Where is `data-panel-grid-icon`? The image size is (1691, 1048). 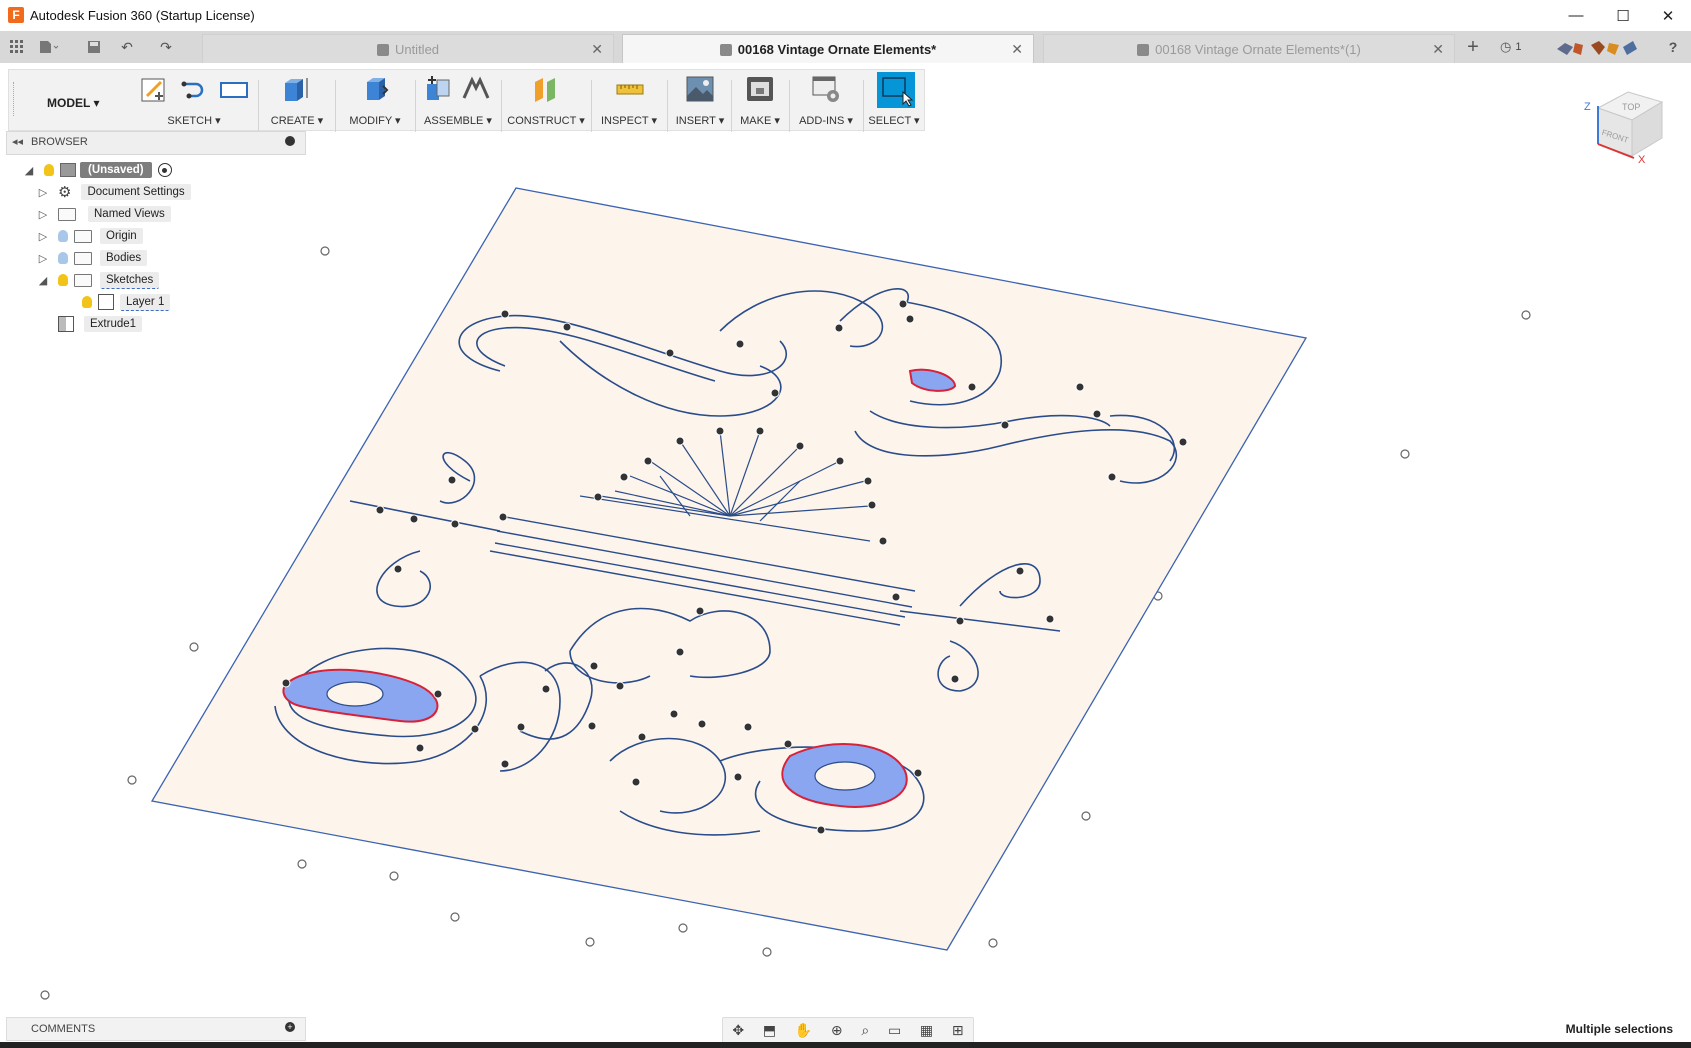
data-panel-grid-icon is located at coordinates (17, 47).